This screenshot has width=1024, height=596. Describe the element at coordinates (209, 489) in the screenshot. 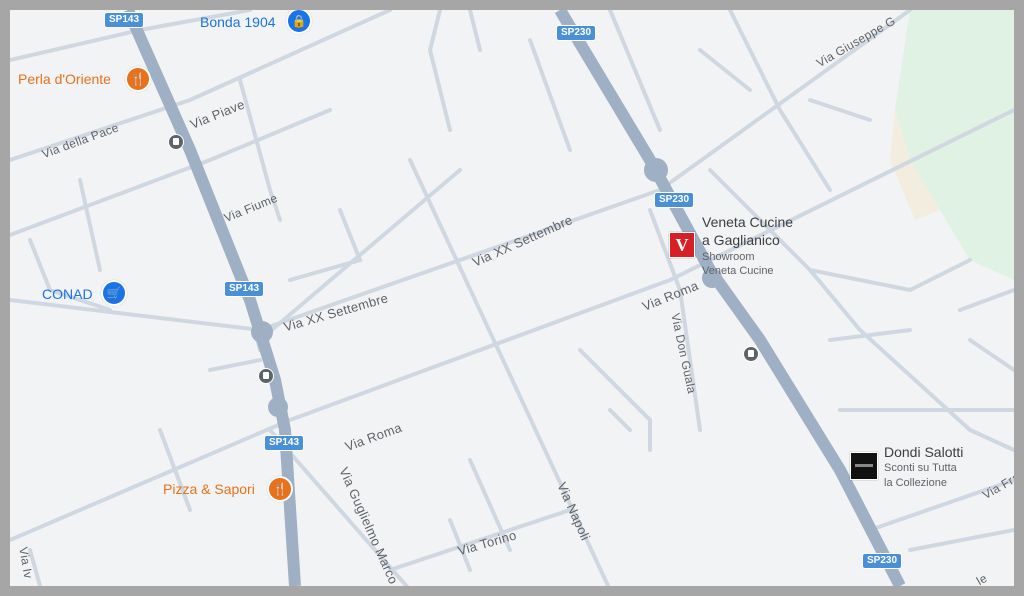

I see `poi-label-pizza: Pizza & Sapori` at that location.